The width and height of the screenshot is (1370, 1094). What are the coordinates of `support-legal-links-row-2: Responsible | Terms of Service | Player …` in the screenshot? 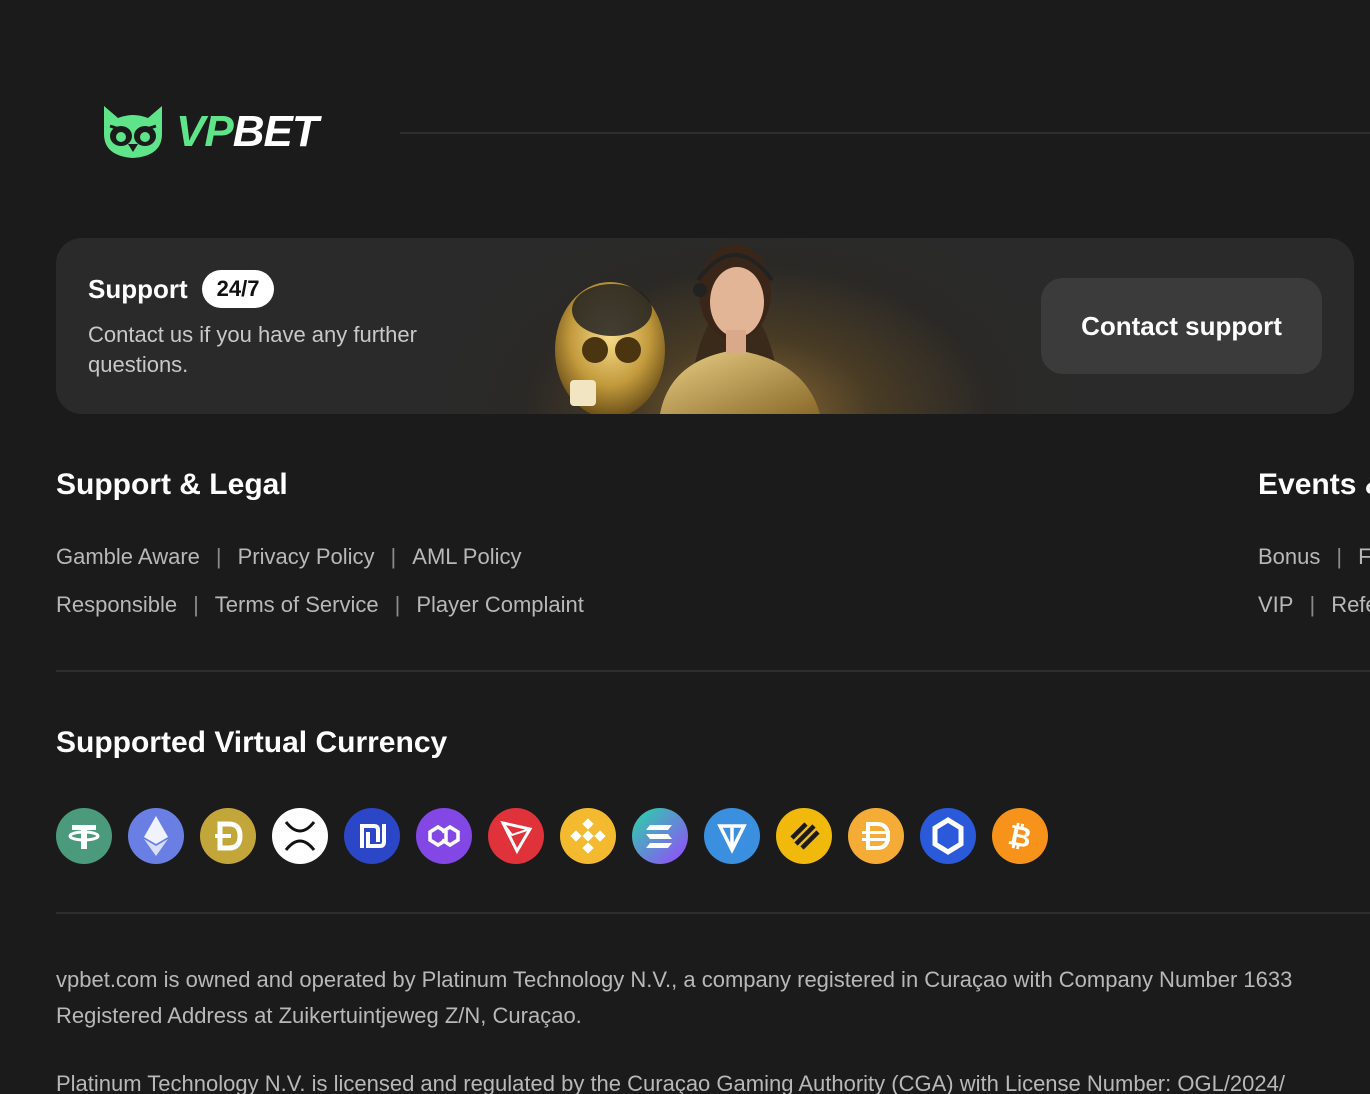 It's located at (320, 605).